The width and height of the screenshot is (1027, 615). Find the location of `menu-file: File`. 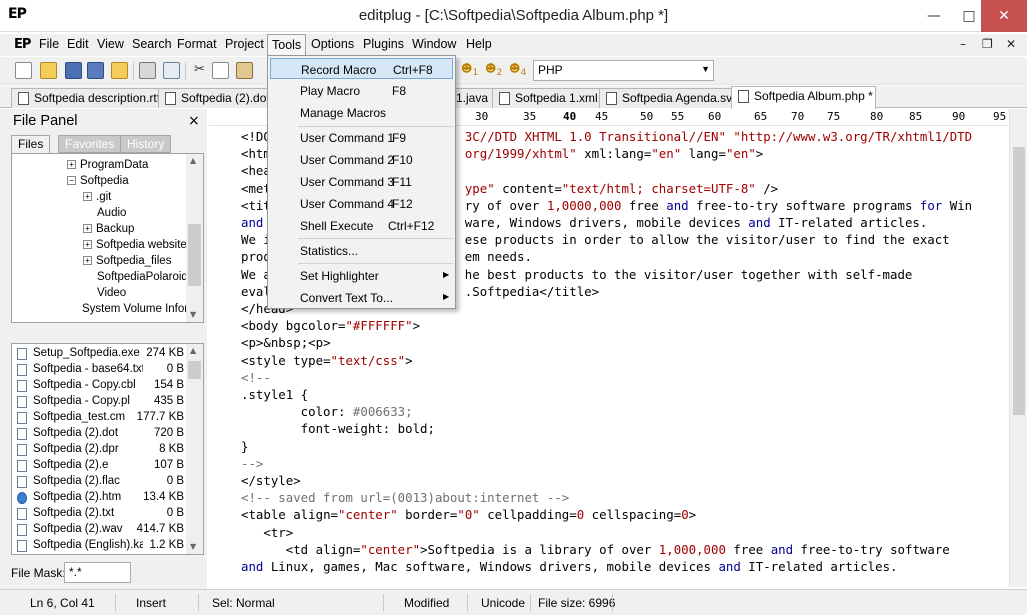

menu-file: File is located at coordinates (49, 44).